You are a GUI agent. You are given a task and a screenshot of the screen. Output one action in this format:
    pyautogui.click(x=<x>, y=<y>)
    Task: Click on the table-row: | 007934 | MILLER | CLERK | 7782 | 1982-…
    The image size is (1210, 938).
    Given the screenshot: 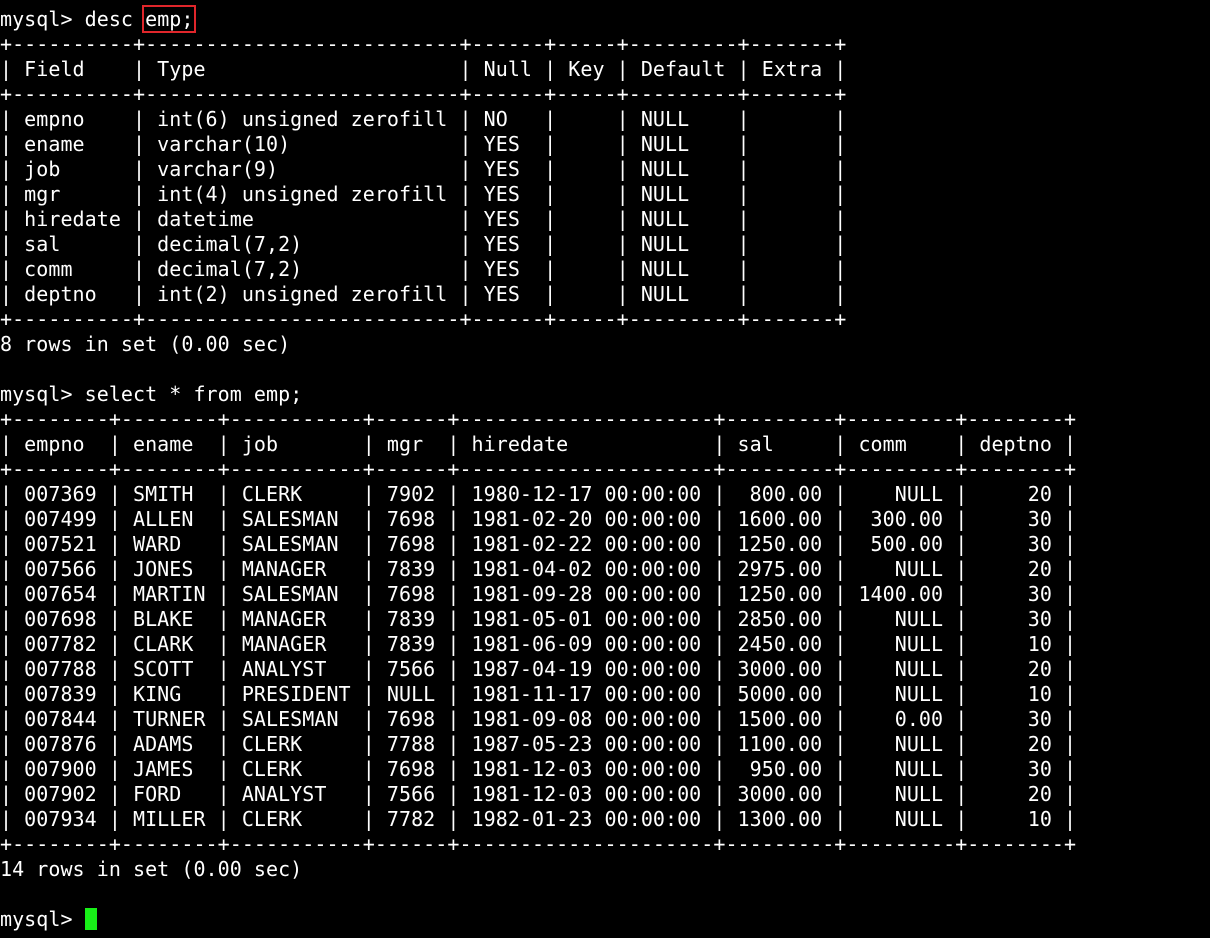 What is the action you would take?
    pyautogui.click(x=538, y=819)
    